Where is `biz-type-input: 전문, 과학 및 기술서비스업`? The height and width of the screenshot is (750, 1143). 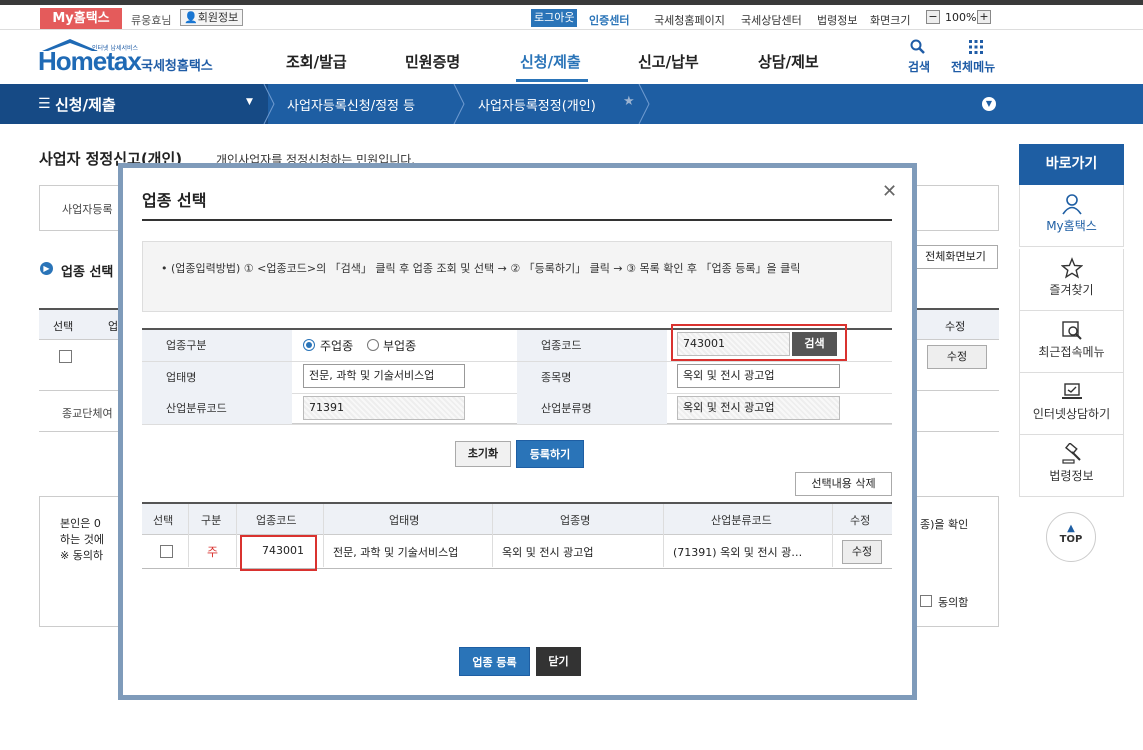 biz-type-input: 전문, 과학 및 기술서비스업 is located at coordinates (384, 376).